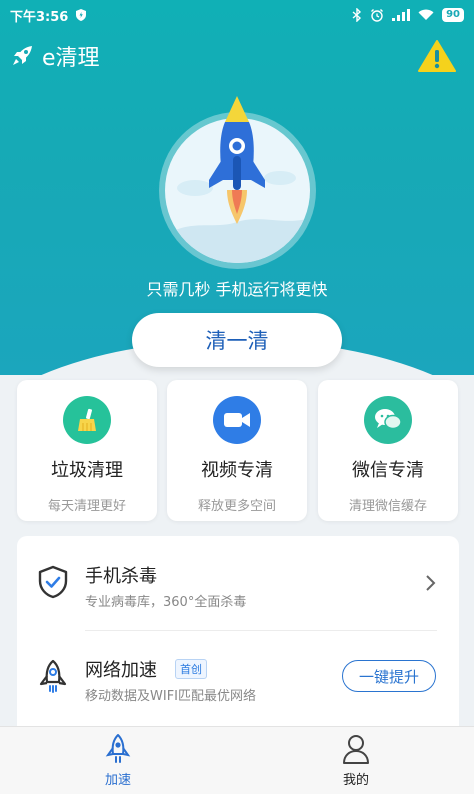 The width and height of the screenshot is (474, 794). What do you see at coordinates (437, 56) in the screenshot?
I see `warning-icon` at bounding box center [437, 56].